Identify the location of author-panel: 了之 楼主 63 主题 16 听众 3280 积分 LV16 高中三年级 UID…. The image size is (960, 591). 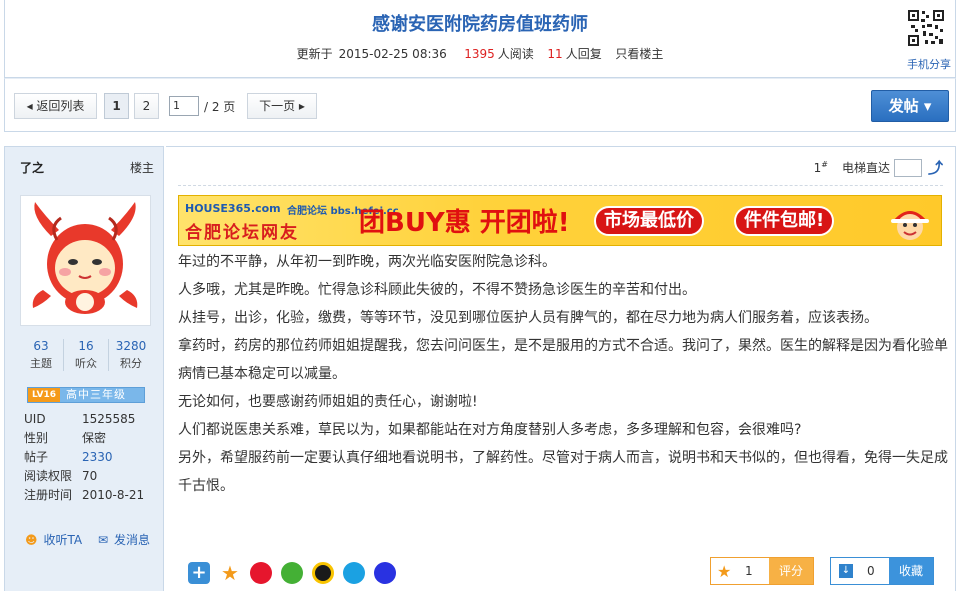
(84, 368).